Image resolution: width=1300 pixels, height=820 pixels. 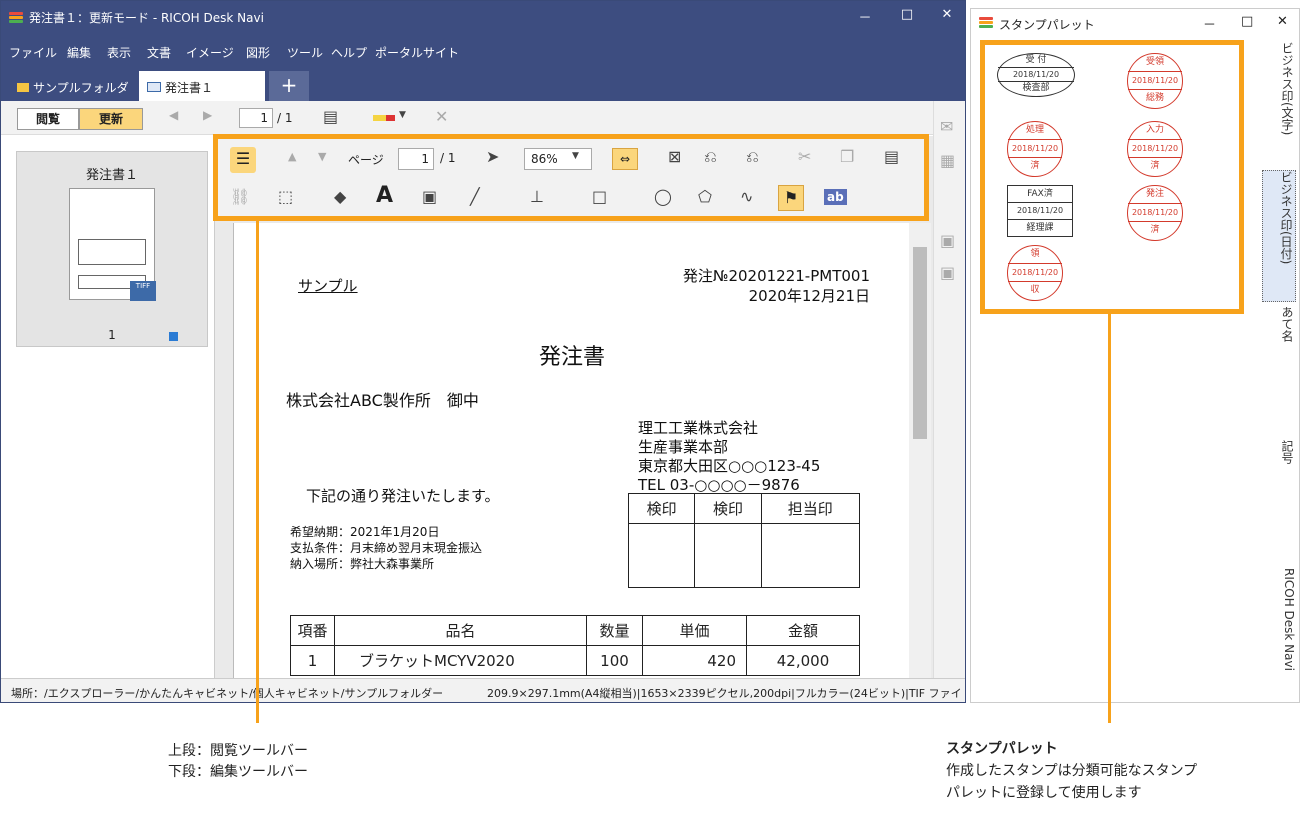 What do you see at coordinates (947, 14) in the screenshot?
I see `close-button: ✕` at bounding box center [947, 14].